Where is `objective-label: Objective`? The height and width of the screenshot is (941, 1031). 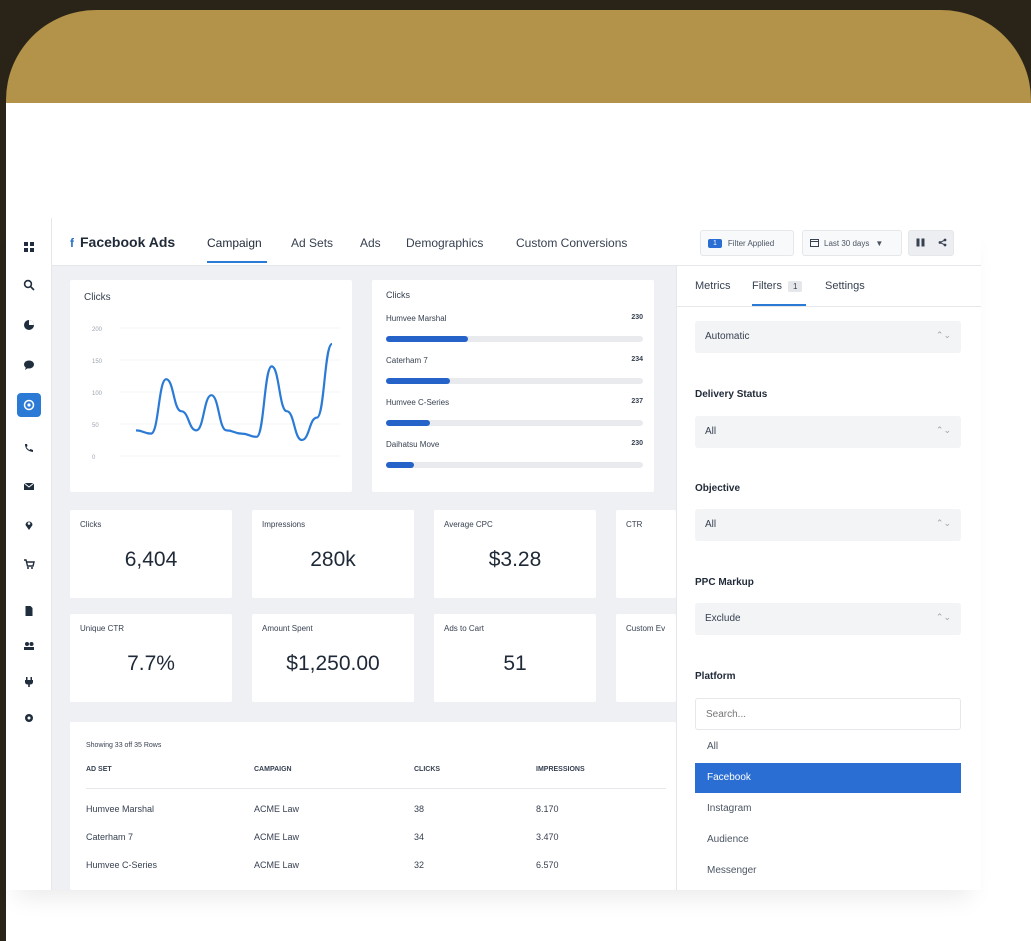
objective-label: Objective is located at coordinates (718, 488).